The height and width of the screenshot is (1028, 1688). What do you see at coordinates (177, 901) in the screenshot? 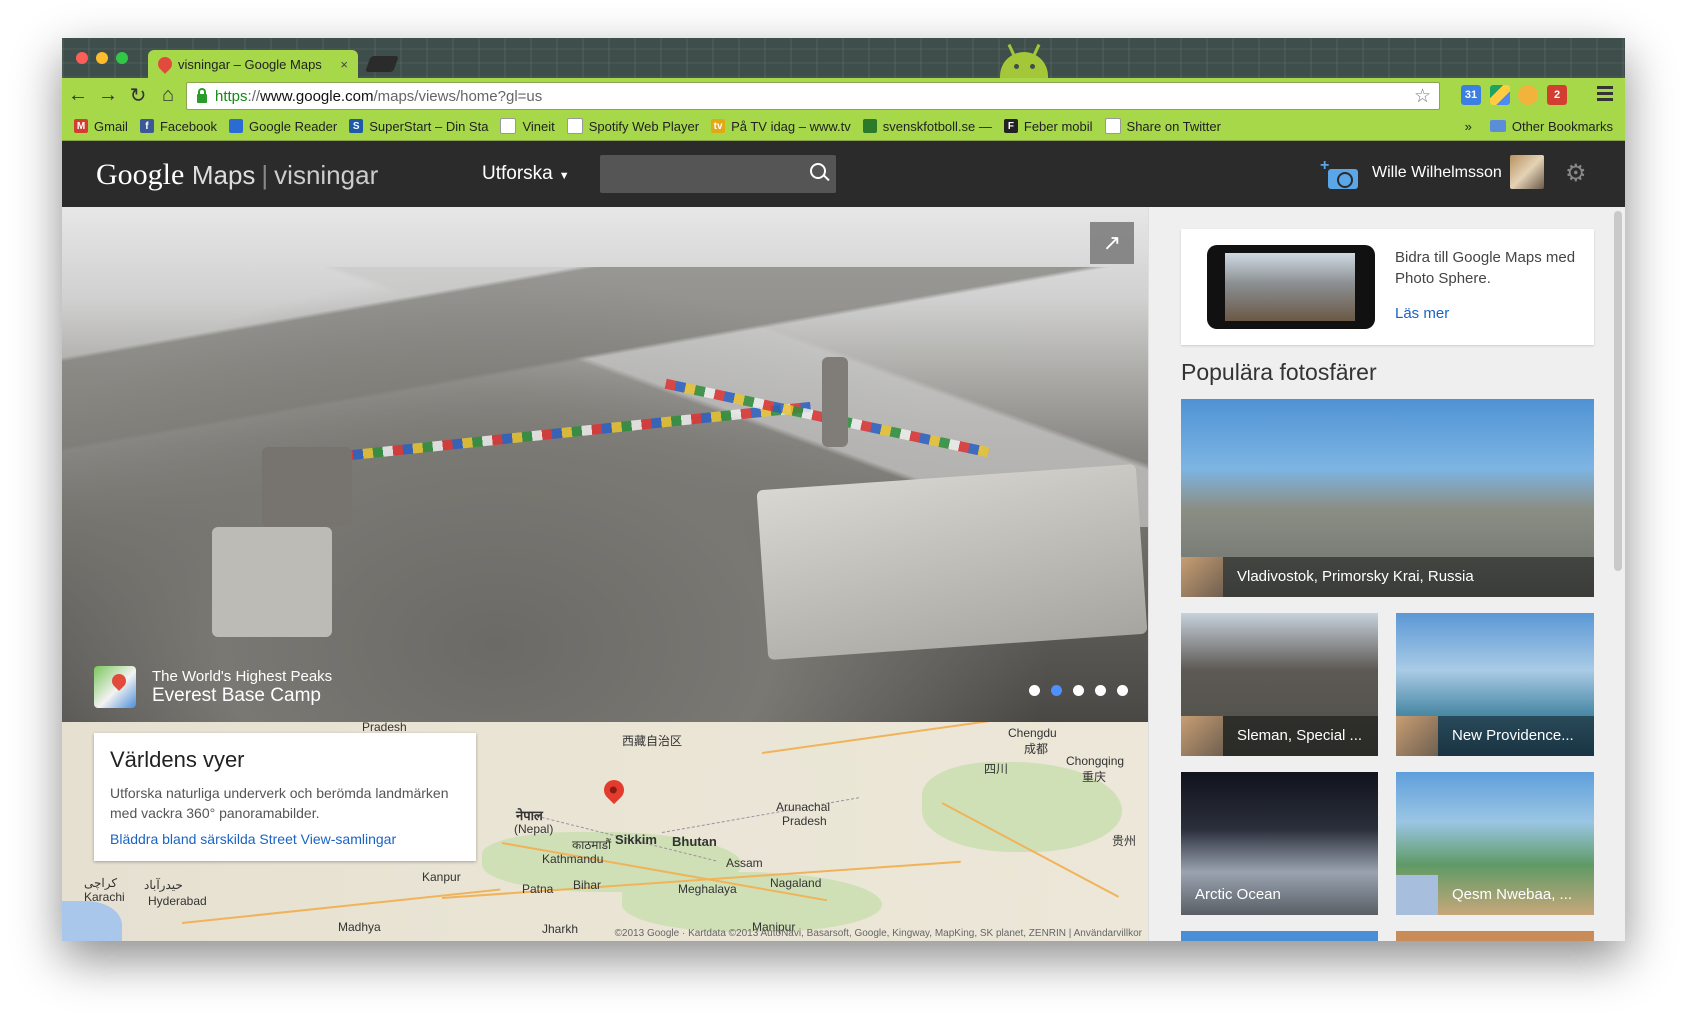
I see `map-label: Hyderabad` at bounding box center [177, 901].